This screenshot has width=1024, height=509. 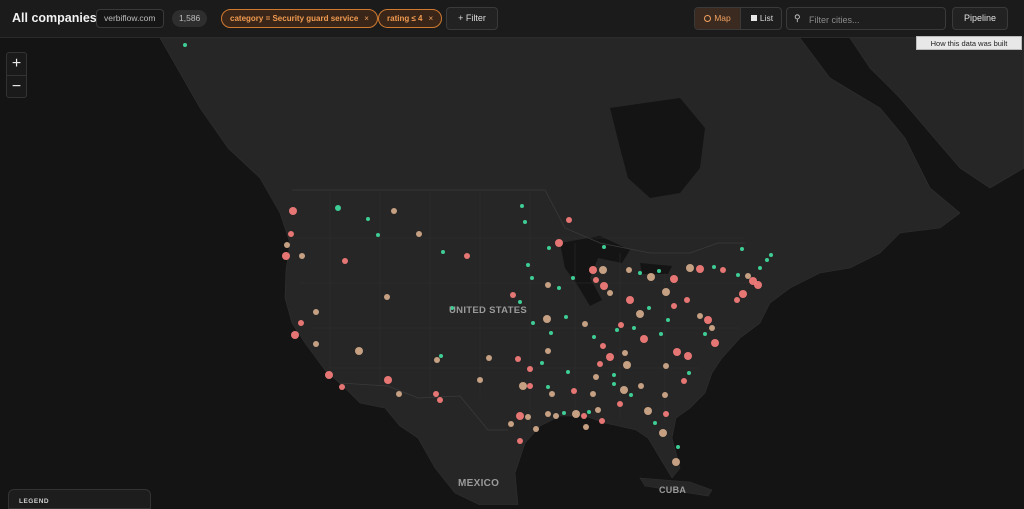 What do you see at coordinates (410, 18) in the screenshot?
I see `filter-chip-rating: rating ≤ 4 ×` at bounding box center [410, 18].